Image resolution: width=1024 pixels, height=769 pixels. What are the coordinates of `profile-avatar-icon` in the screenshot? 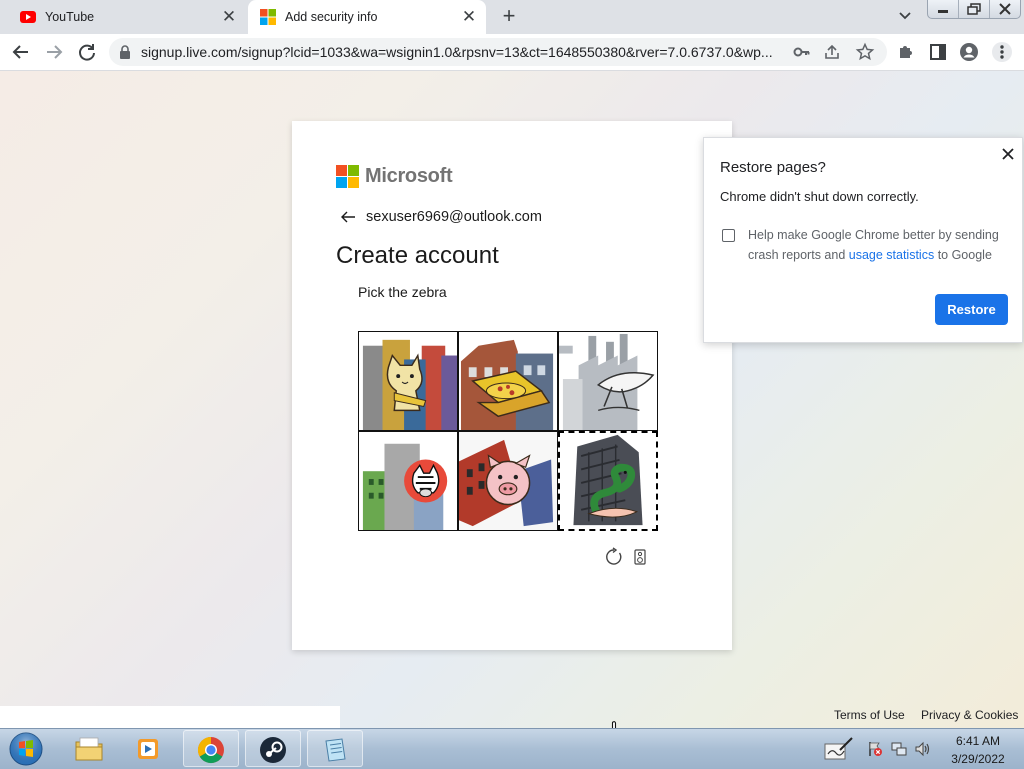 It's located at (969, 52).